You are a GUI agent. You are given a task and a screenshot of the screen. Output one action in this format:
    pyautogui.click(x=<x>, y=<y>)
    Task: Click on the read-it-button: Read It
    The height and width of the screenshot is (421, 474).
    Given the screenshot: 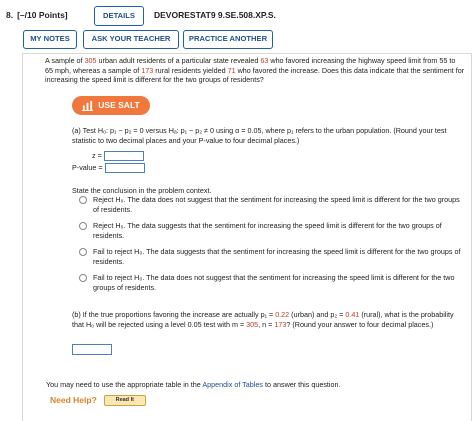 What is the action you would take?
    pyautogui.click(x=124, y=401)
    